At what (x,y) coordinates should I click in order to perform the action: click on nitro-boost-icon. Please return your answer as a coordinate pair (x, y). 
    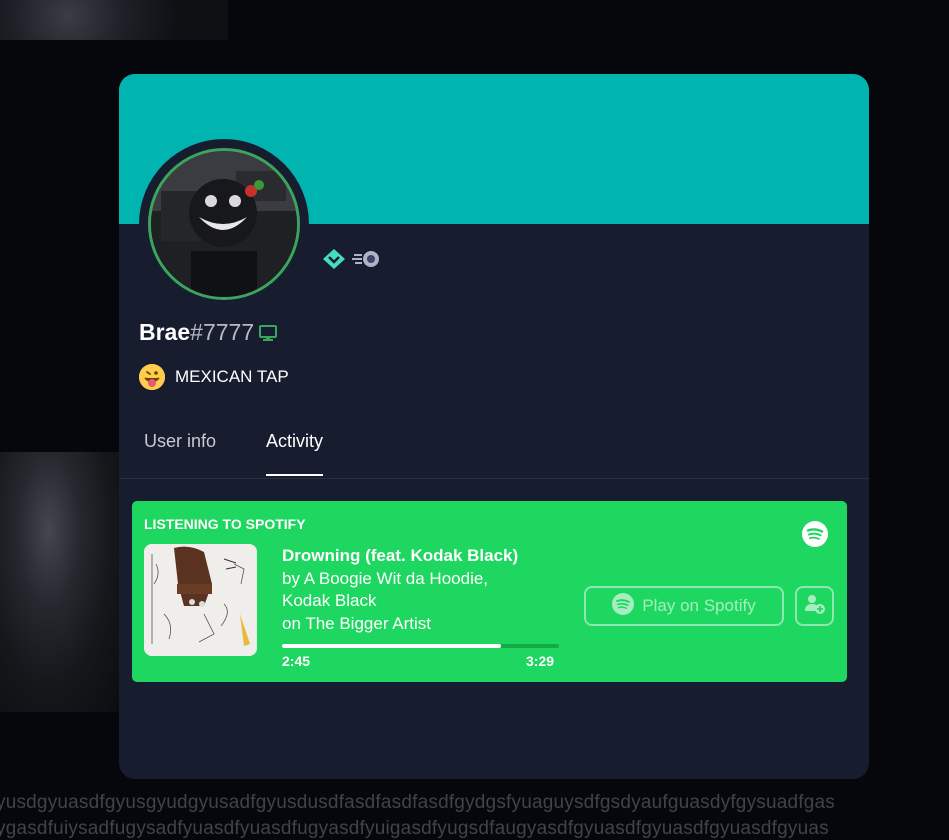
    Looking at the image, I should click on (367, 261).